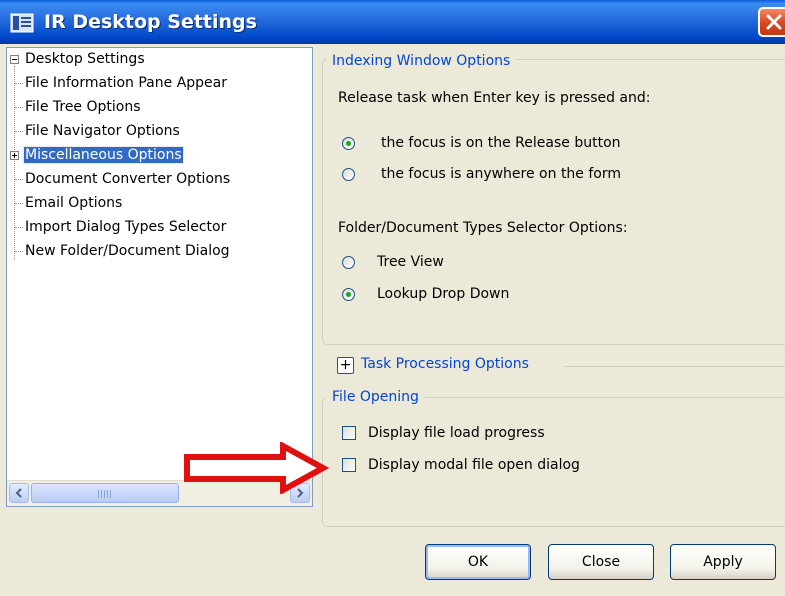  I want to click on tree-root-label: Desktop Settings, so click(85, 59).